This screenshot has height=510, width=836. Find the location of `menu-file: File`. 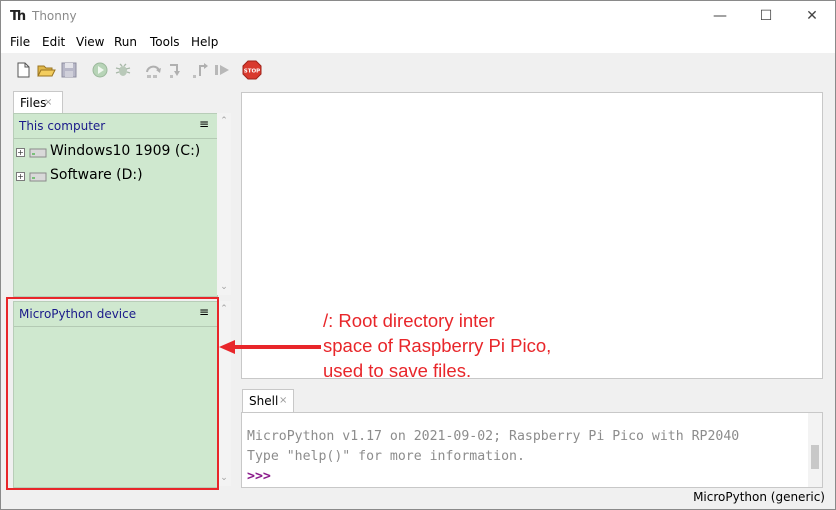

menu-file: File is located at coordinates (20, 42).